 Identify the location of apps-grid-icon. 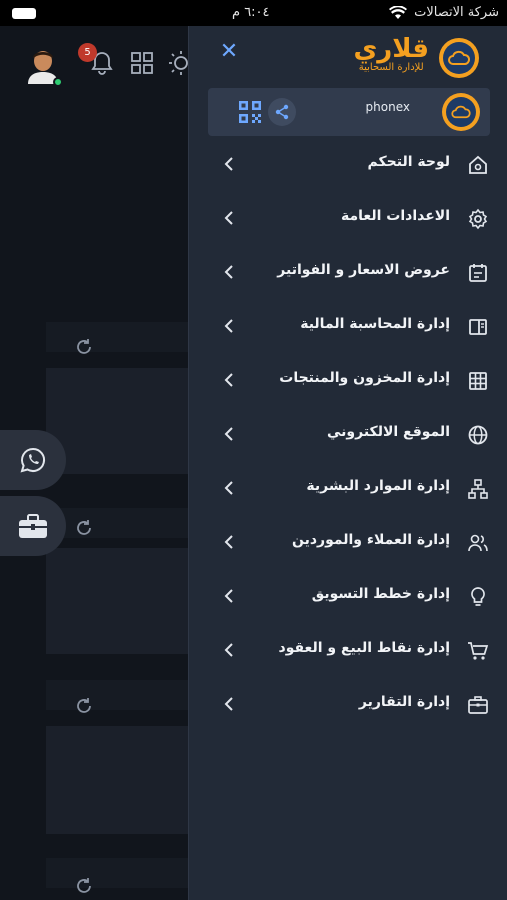
(142, 63).